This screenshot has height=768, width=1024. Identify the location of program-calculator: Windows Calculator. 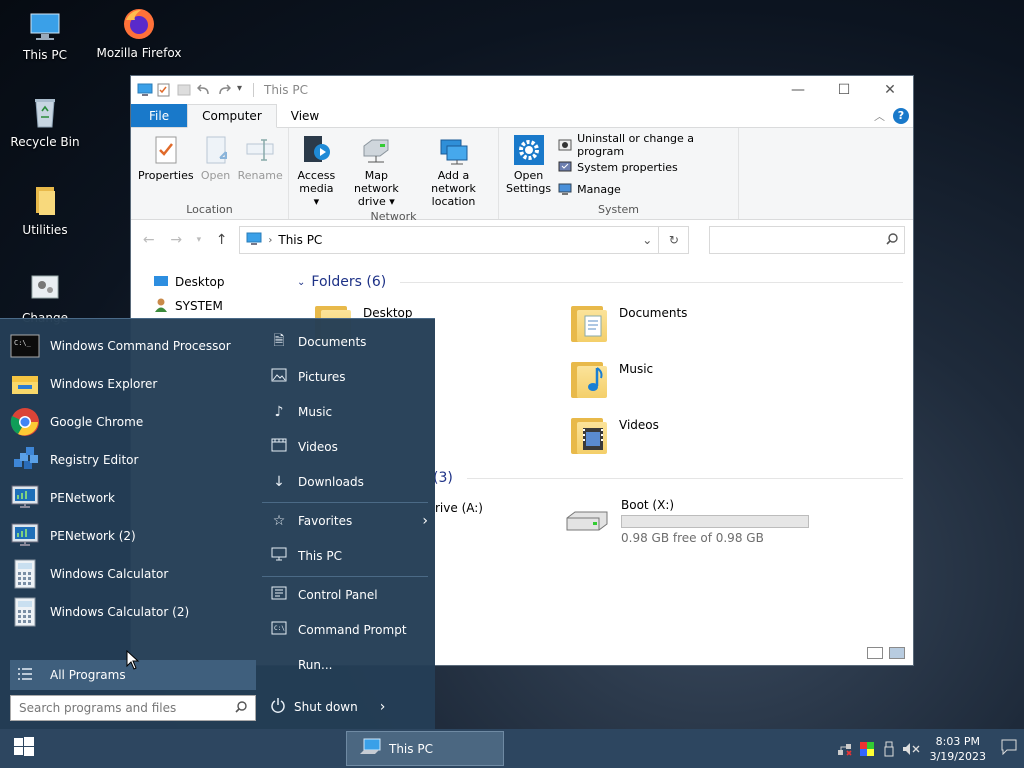
(132, 574).